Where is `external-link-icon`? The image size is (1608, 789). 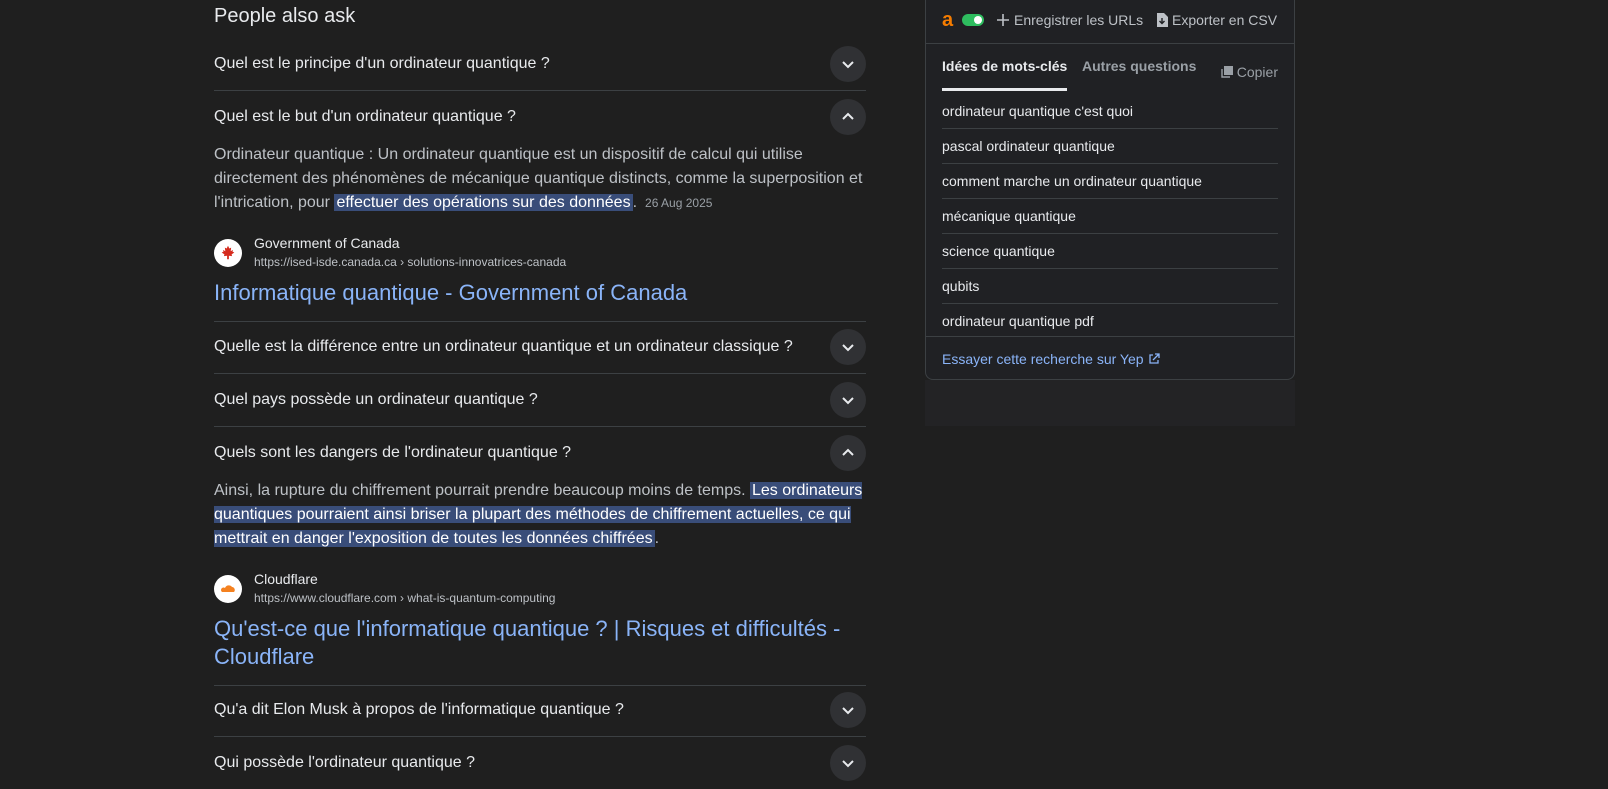 external-link-icon is located at coordinates (1154, 358).